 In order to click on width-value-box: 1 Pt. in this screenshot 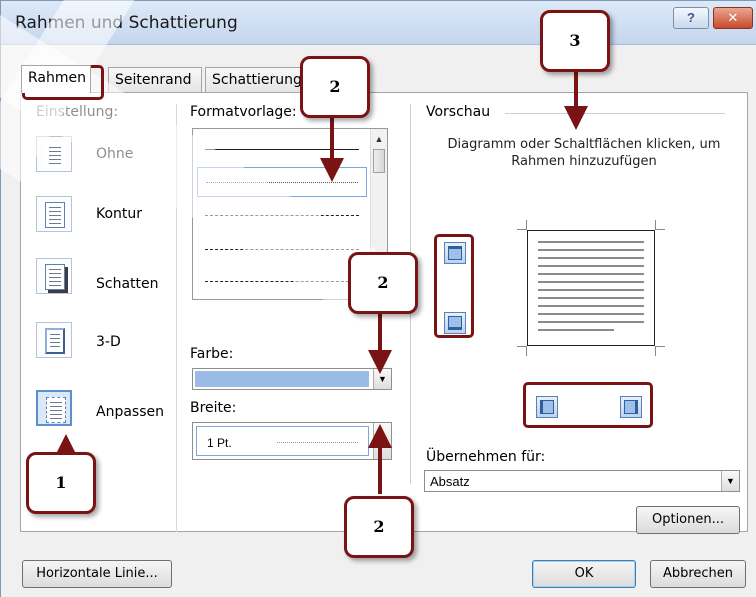, I will do `click(282, 441)`.